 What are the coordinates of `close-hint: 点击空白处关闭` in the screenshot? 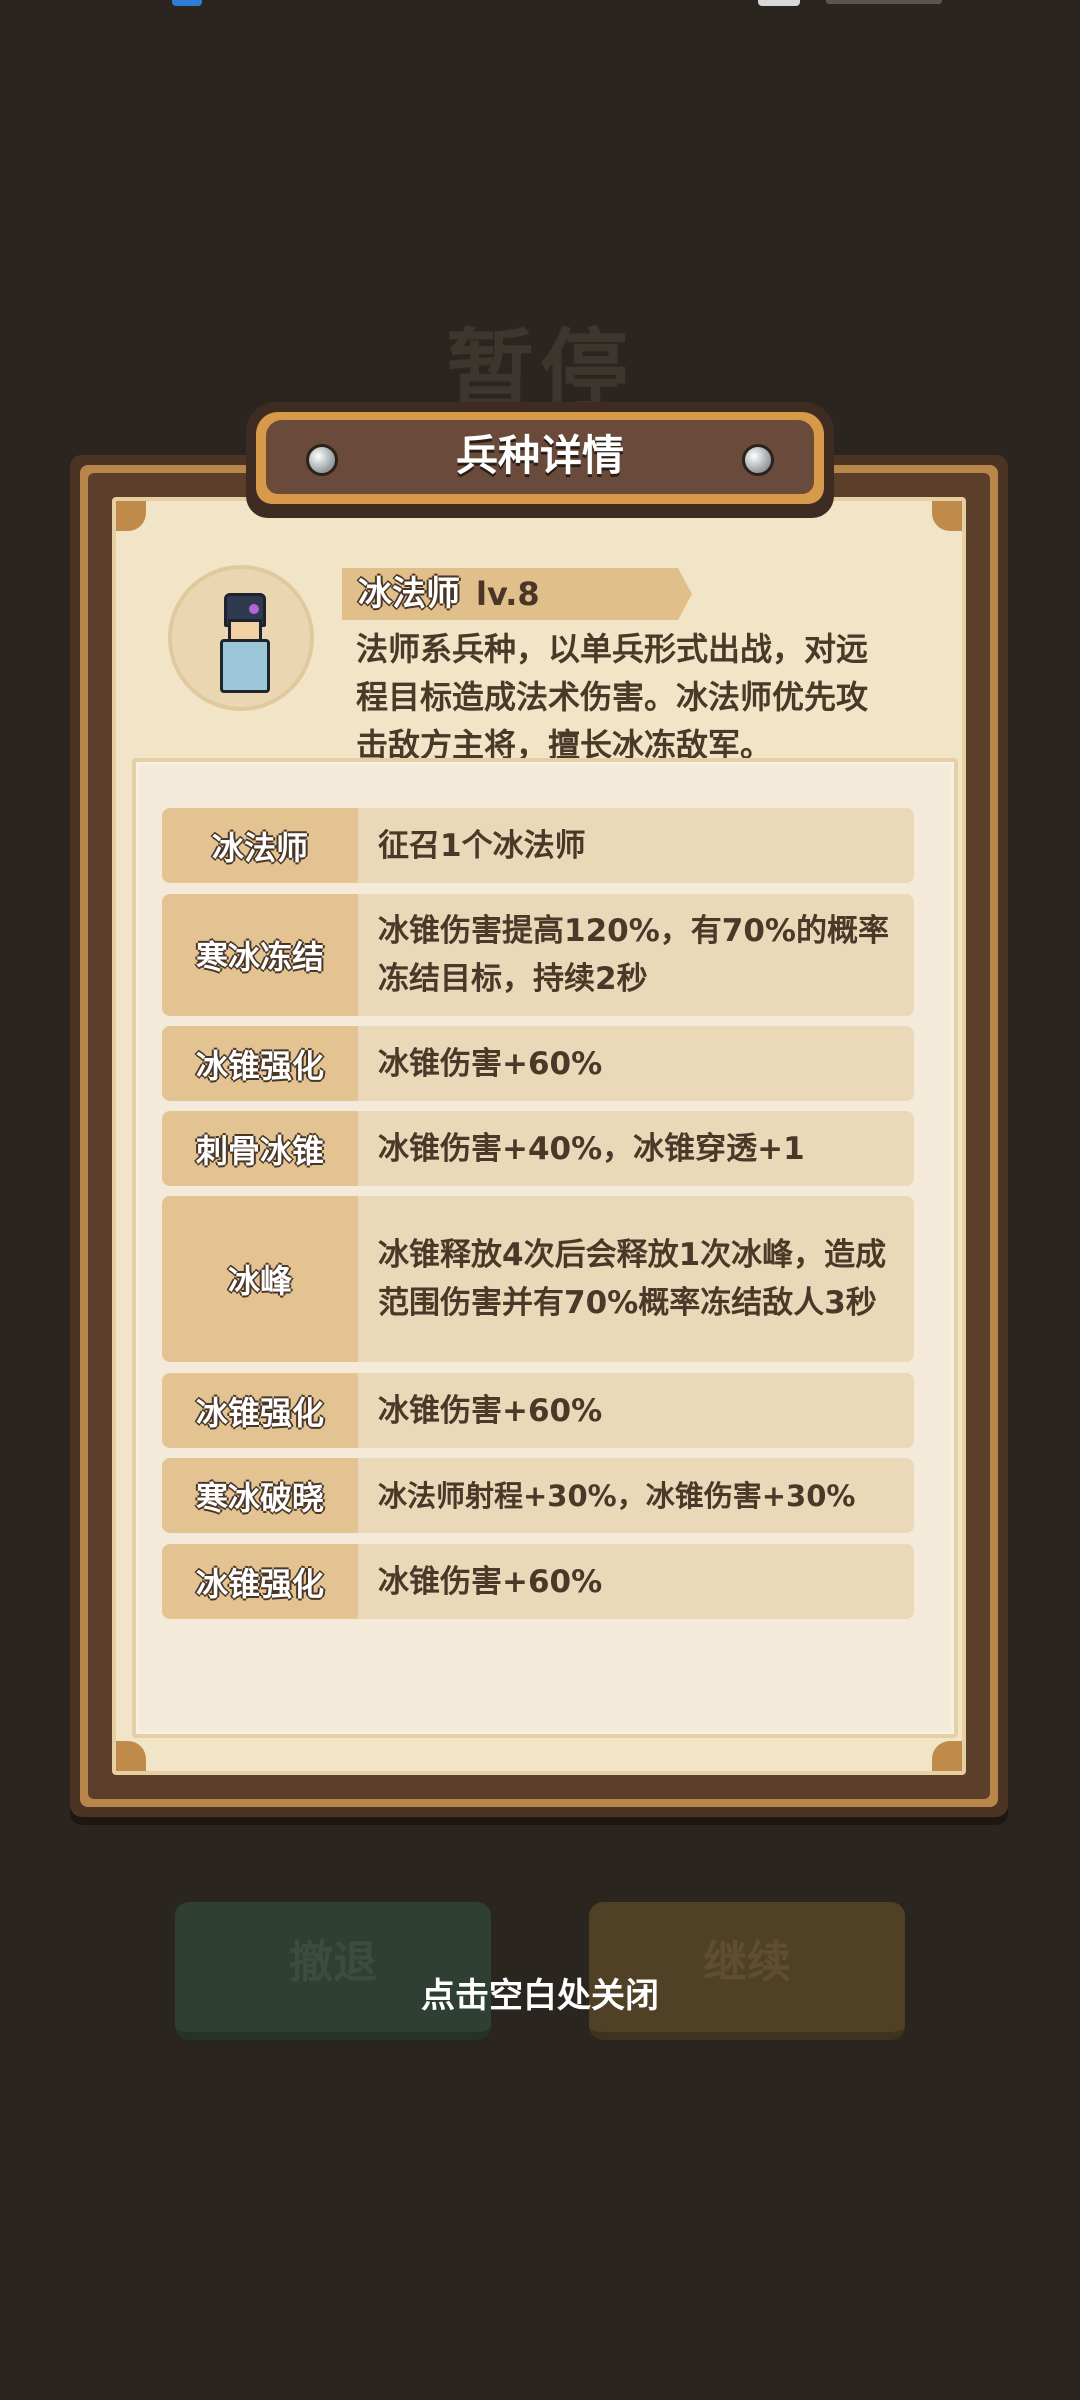 It's located at (540, 1992).